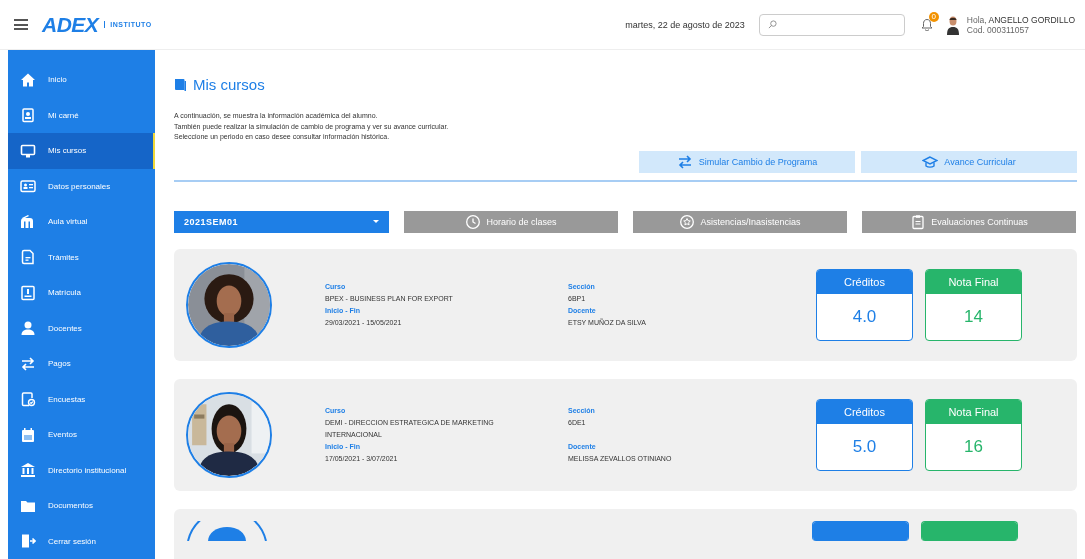 The image size is (1085, 559). What do you see at coordinates (926, 24) in the screenshot?
I see `bell-icon` at bounding box center [926, 24].